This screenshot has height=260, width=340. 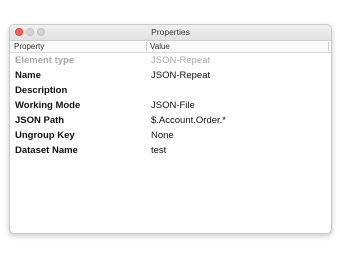 I want to click on table-row-name: Name JSON-Repeat, so click(x=170, y=75).